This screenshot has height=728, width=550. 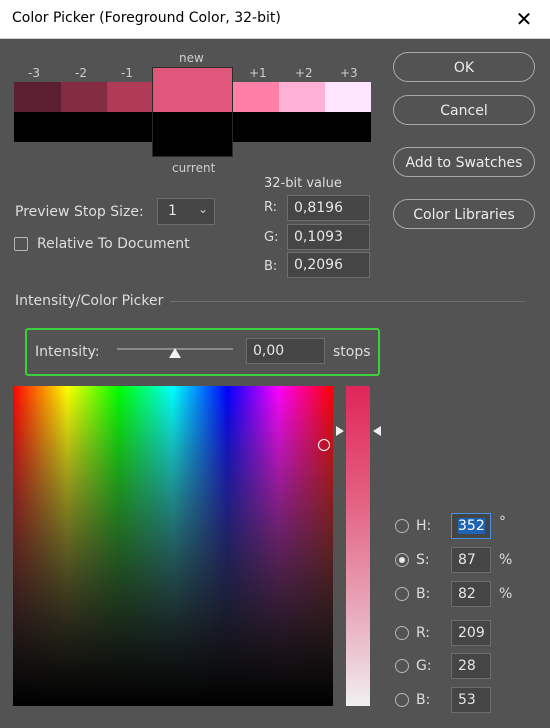 I want to click on s-unit: %, so click(x=506, y=560).